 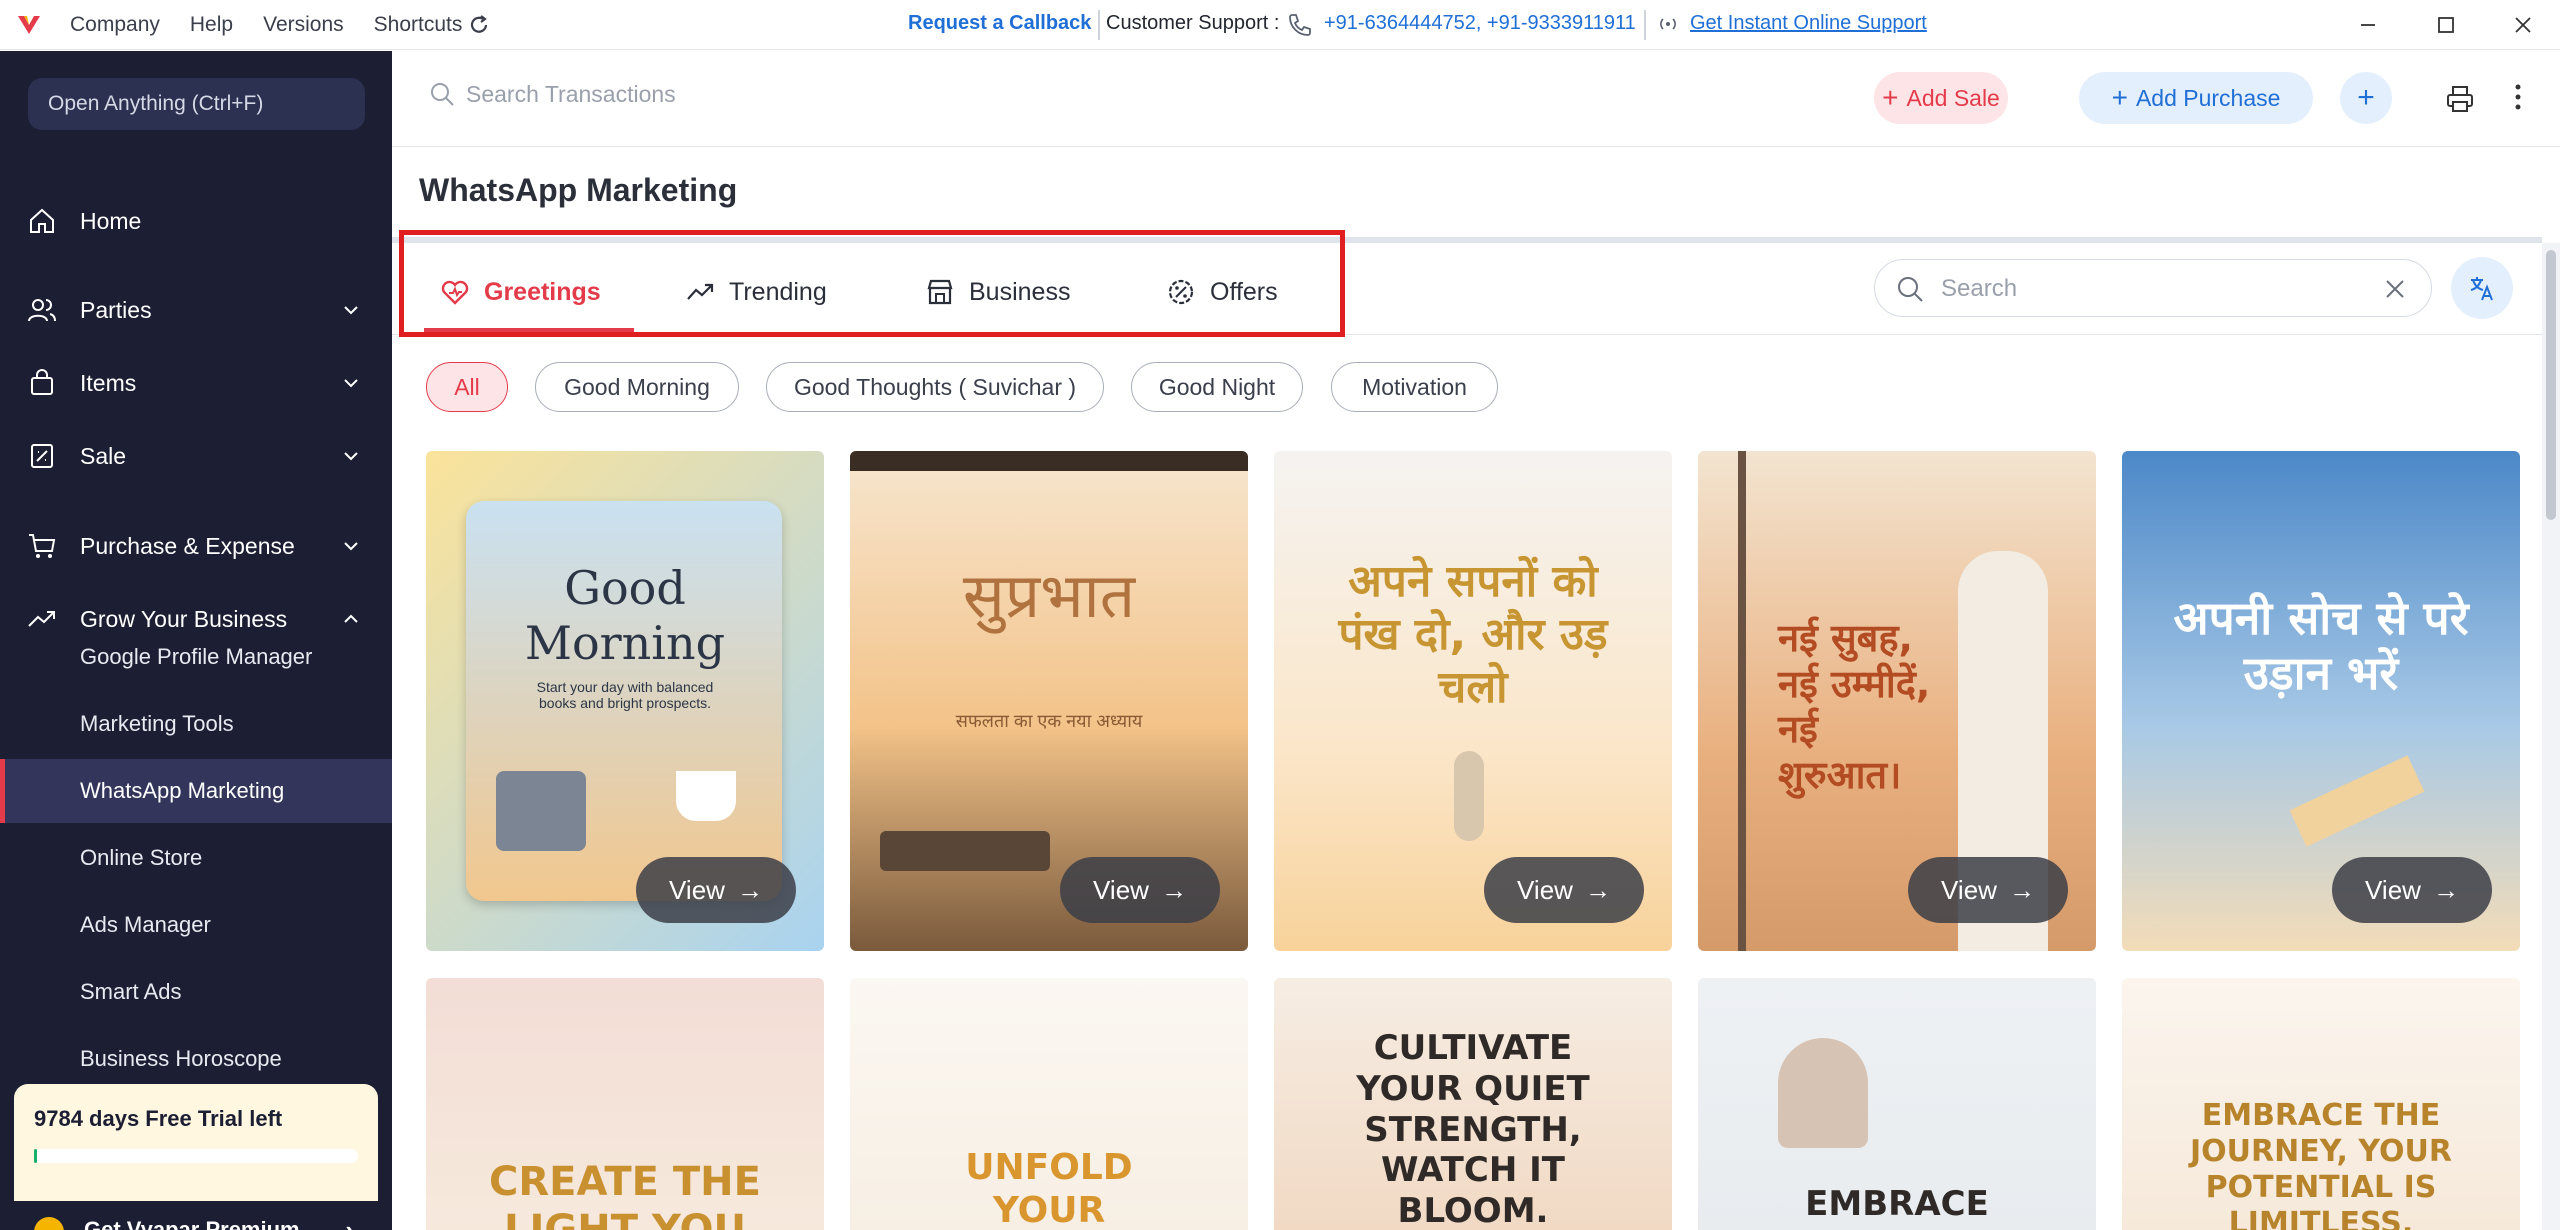 I want to click on template-card: EMBRACE GROWTH,, so click(x=1897, y=1104).